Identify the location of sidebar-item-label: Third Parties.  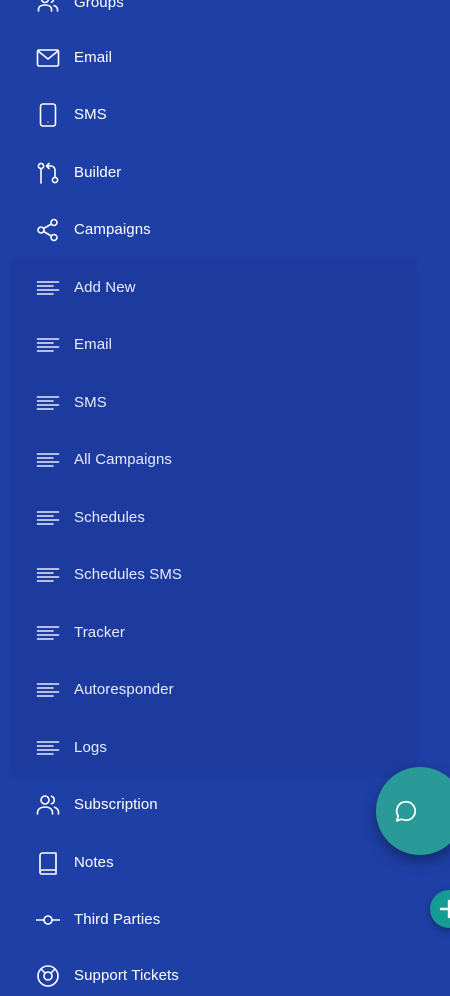
(117, 919).